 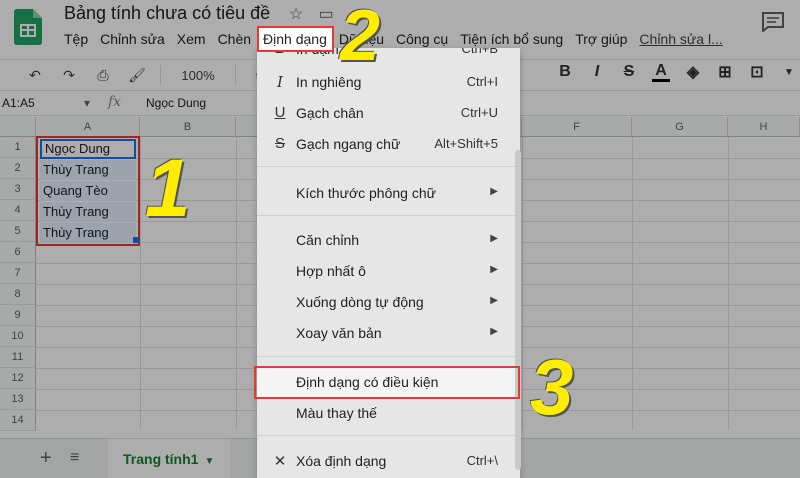 What do you see at coordinates (552, 387) in the screenshot?
I see `annotation-number-3: 3` at bounding box center [552, 387].